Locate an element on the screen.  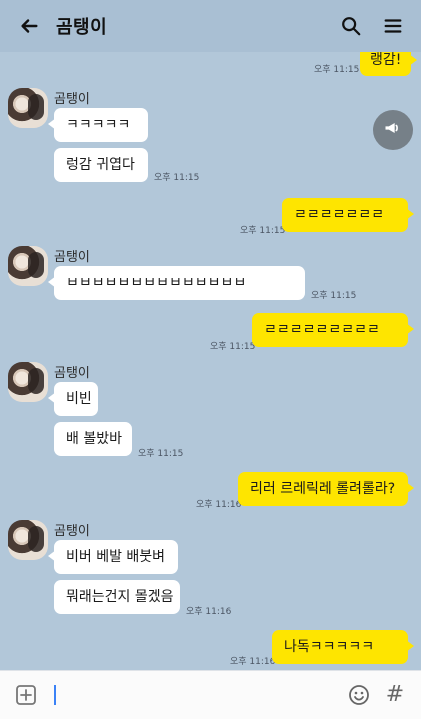
message-text: 랭감! is located at coordinates (386, 60).